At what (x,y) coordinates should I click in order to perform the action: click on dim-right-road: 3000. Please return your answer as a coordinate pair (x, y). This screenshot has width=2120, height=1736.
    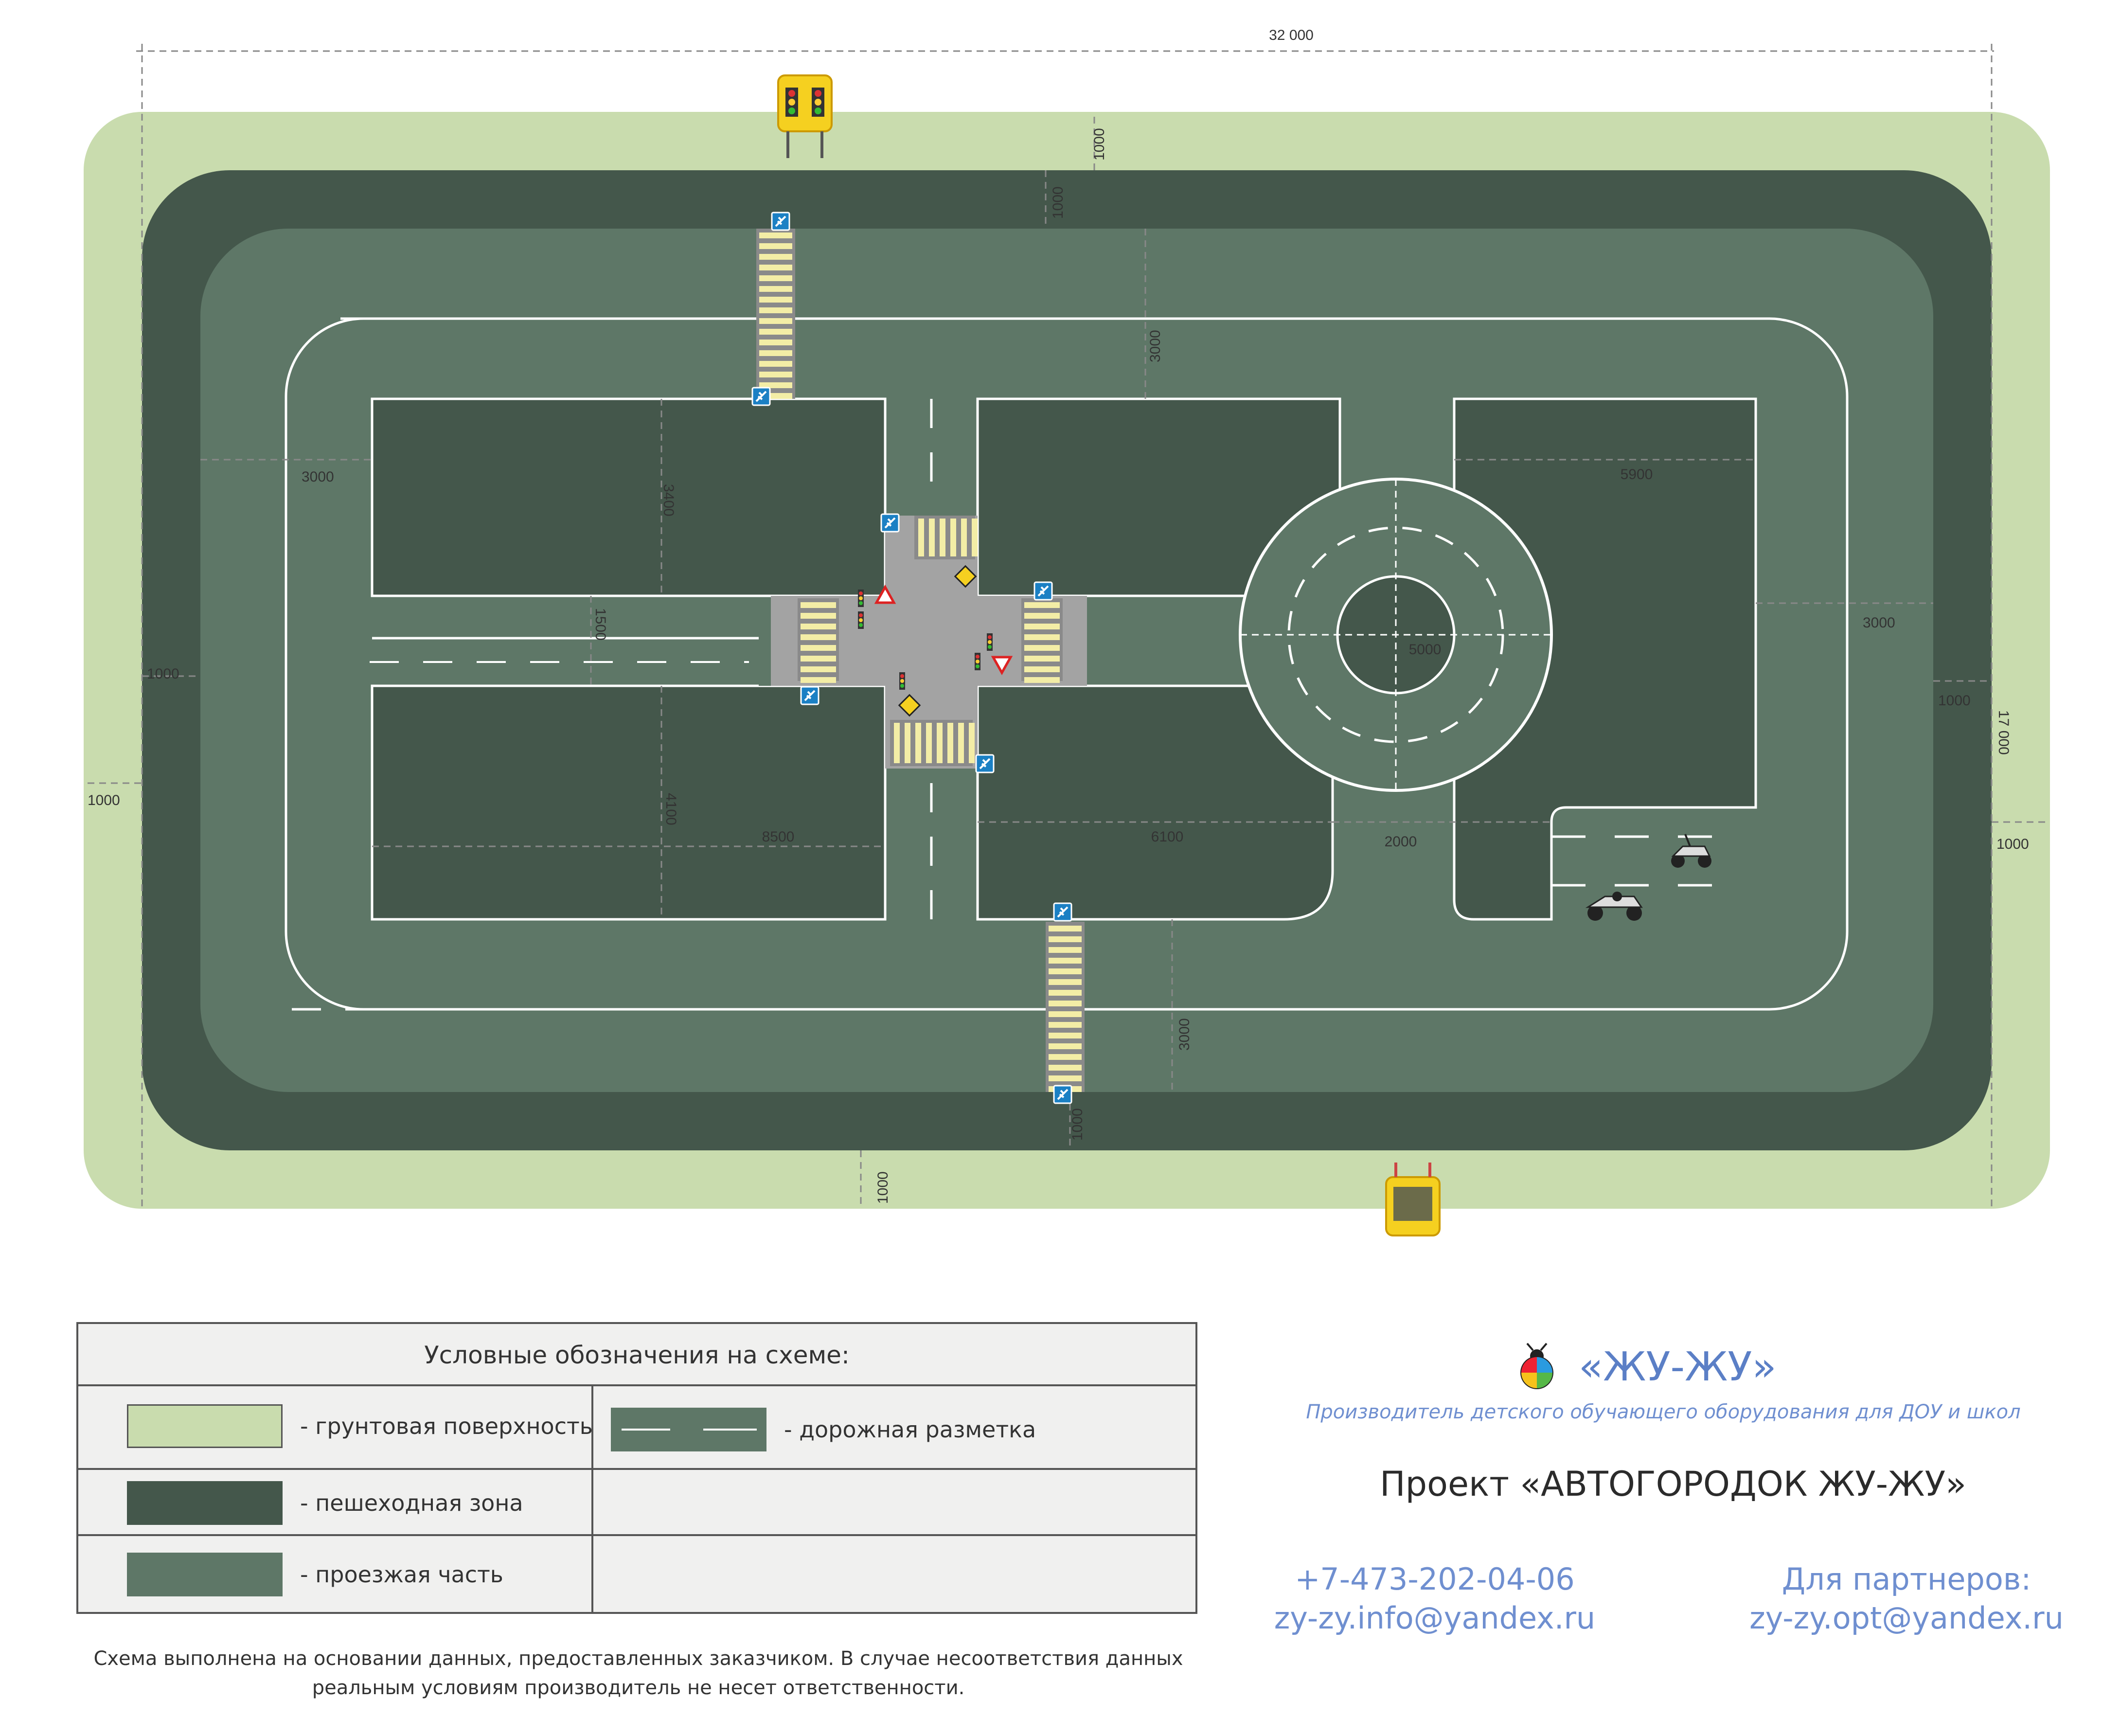
    Looking at the image, I should click on (1879, 623).